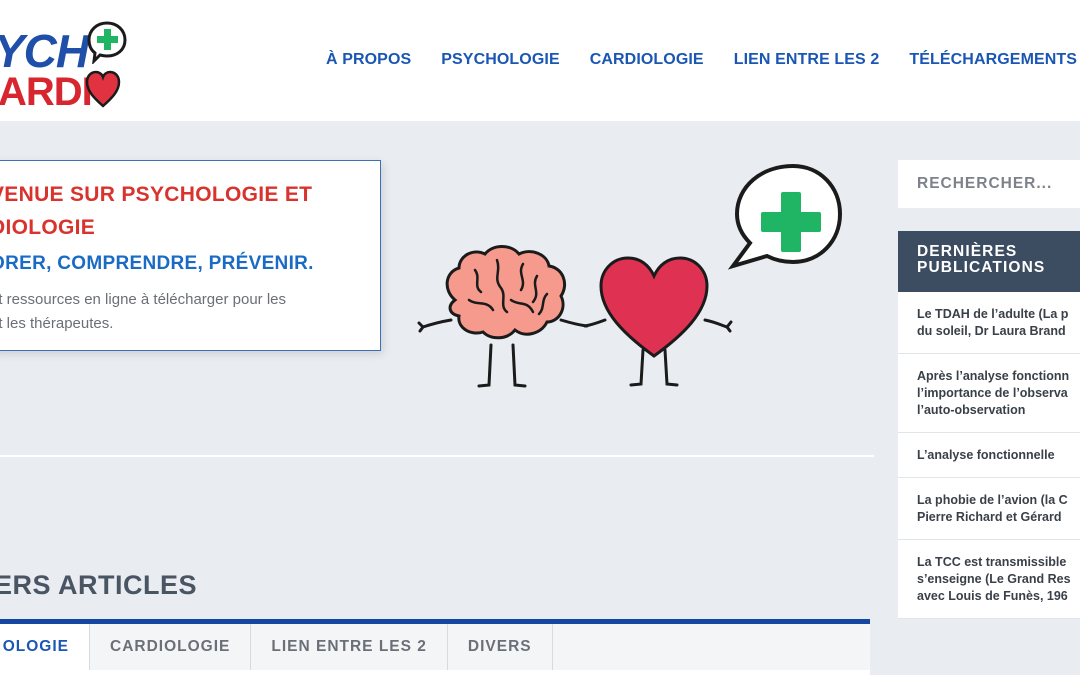 The width and height of the screenshot is (1080, 675). I want to click on nav-cardiologie: CARDIOLOGIE, so click(647, 60).